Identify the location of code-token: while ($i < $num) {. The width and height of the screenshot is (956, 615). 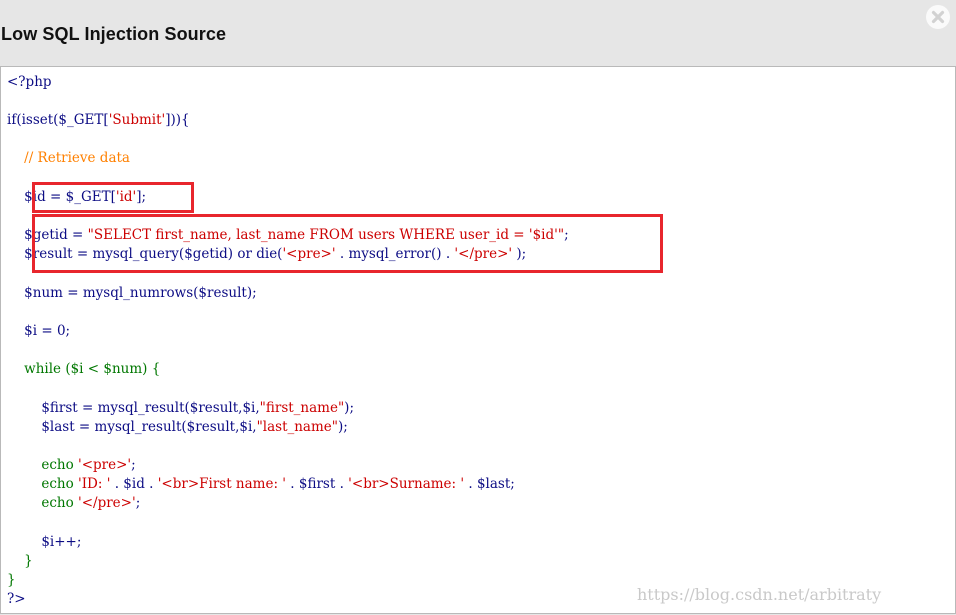
(84, 369).